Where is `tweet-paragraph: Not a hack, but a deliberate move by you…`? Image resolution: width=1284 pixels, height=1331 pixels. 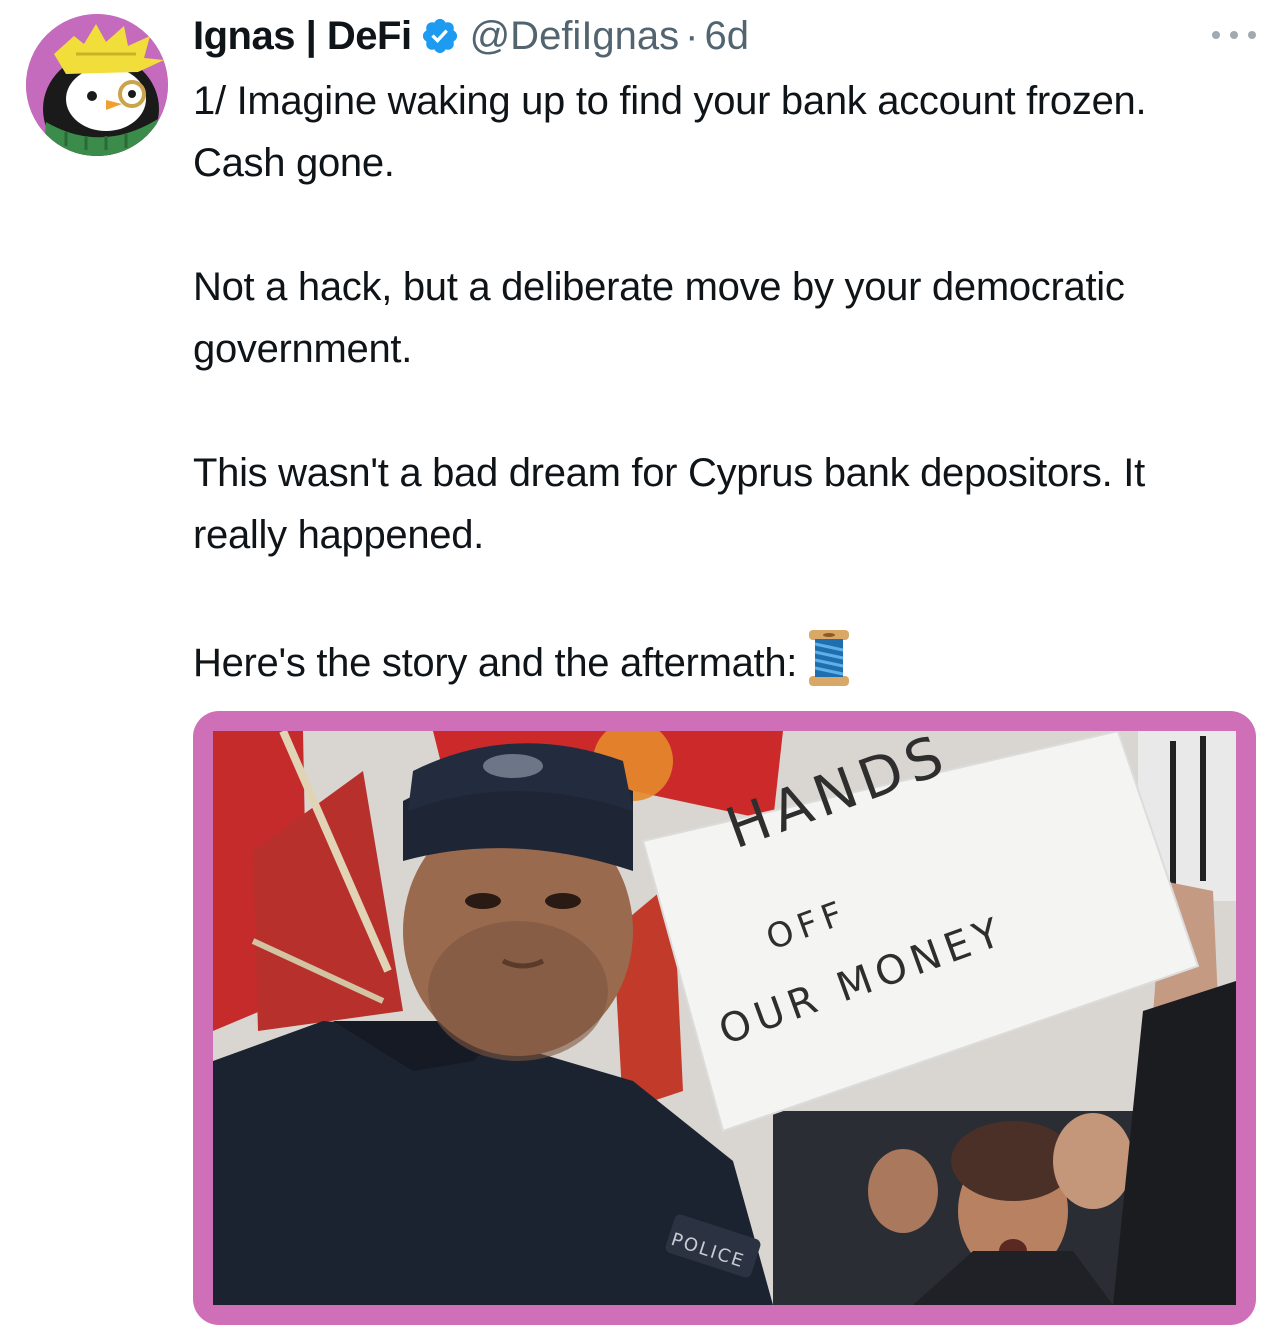
tweet-paragraph: Not a hack, but a deliberate move by you… is located at coordinates (659, 318).